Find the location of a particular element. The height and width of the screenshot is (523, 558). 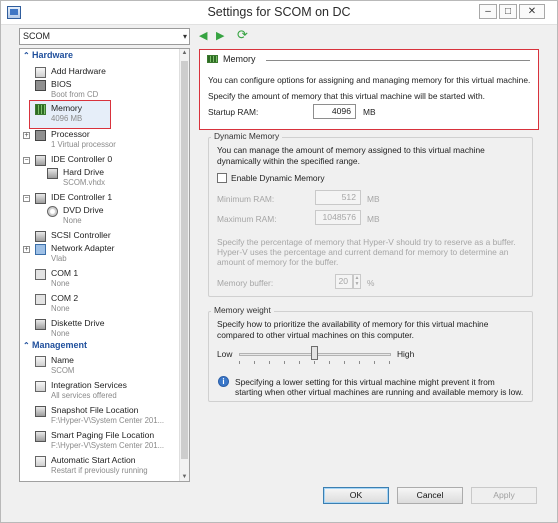

folder-icon is located at coordinates (40, 411).